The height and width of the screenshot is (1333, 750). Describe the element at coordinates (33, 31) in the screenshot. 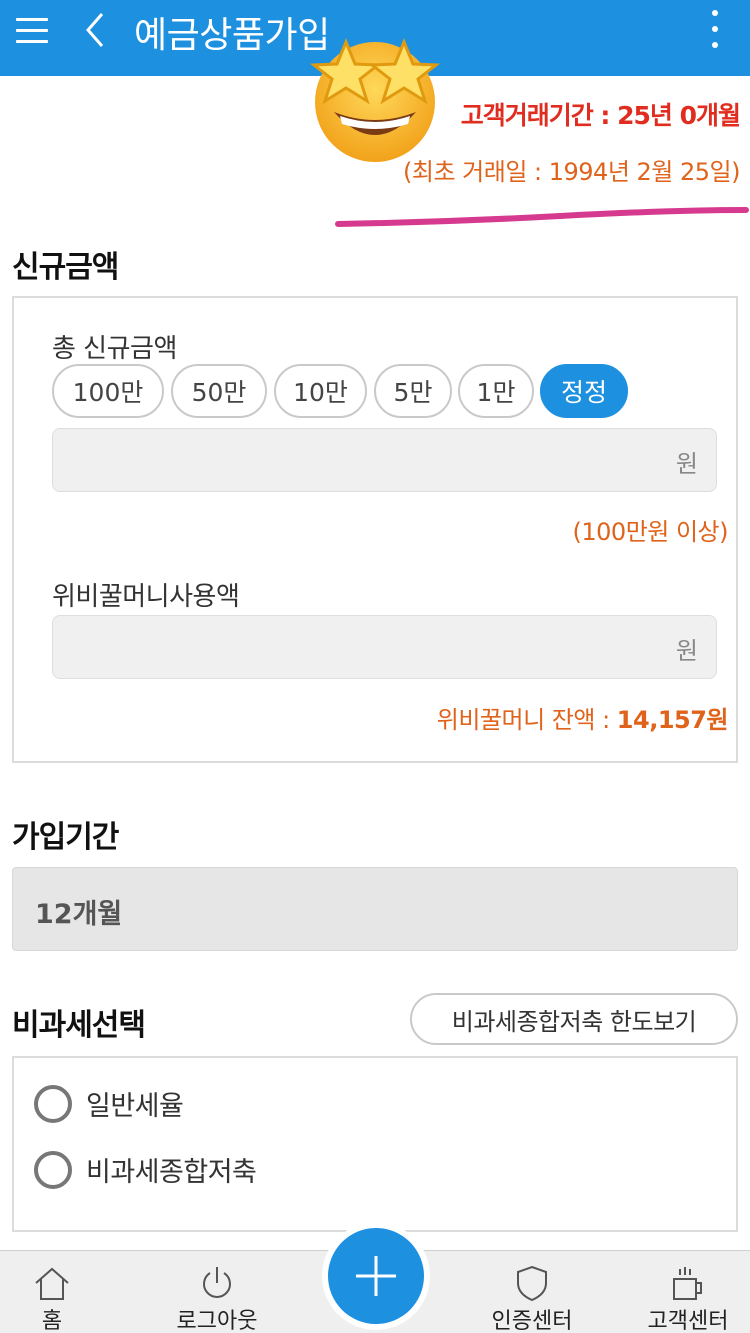

I see `hamburger-icon` at that location.